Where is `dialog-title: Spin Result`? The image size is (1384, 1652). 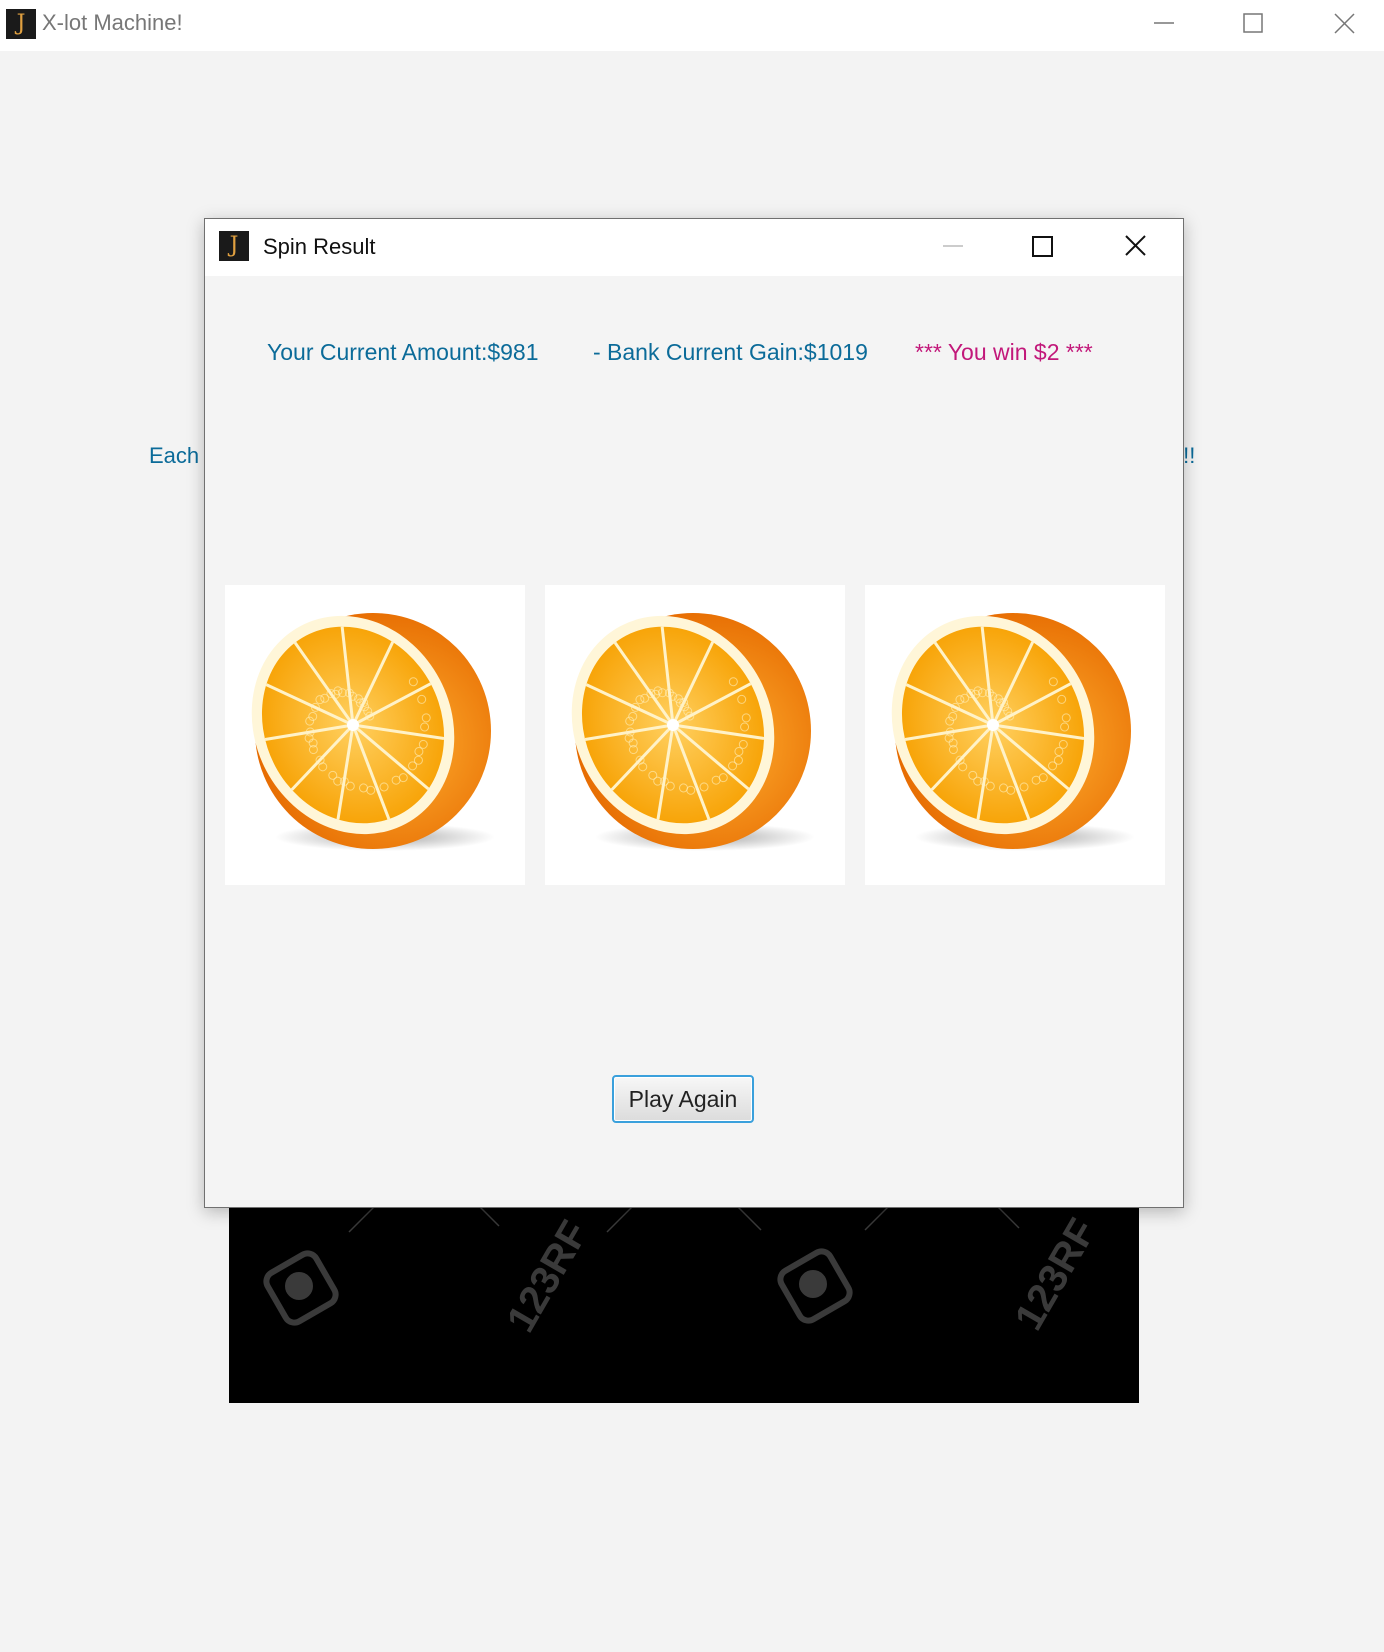
dialog-title: Spin Result is located at coordinates (319, 246).